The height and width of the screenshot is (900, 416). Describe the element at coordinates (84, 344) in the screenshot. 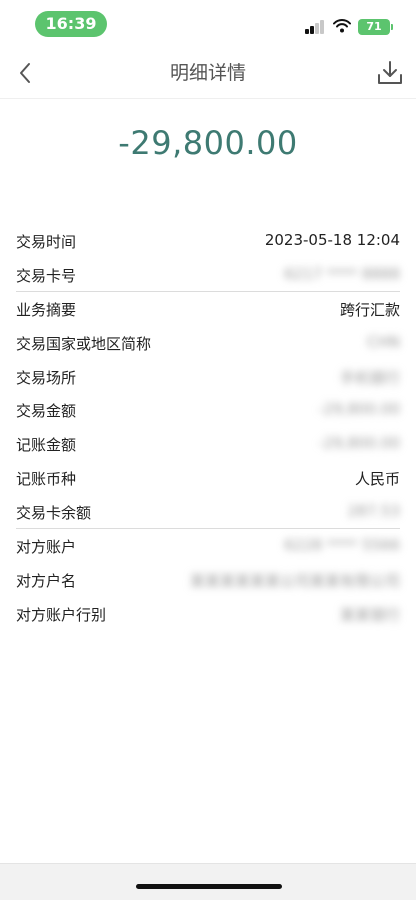

I see `detail-label: 交易国家或地区简称` at that location.